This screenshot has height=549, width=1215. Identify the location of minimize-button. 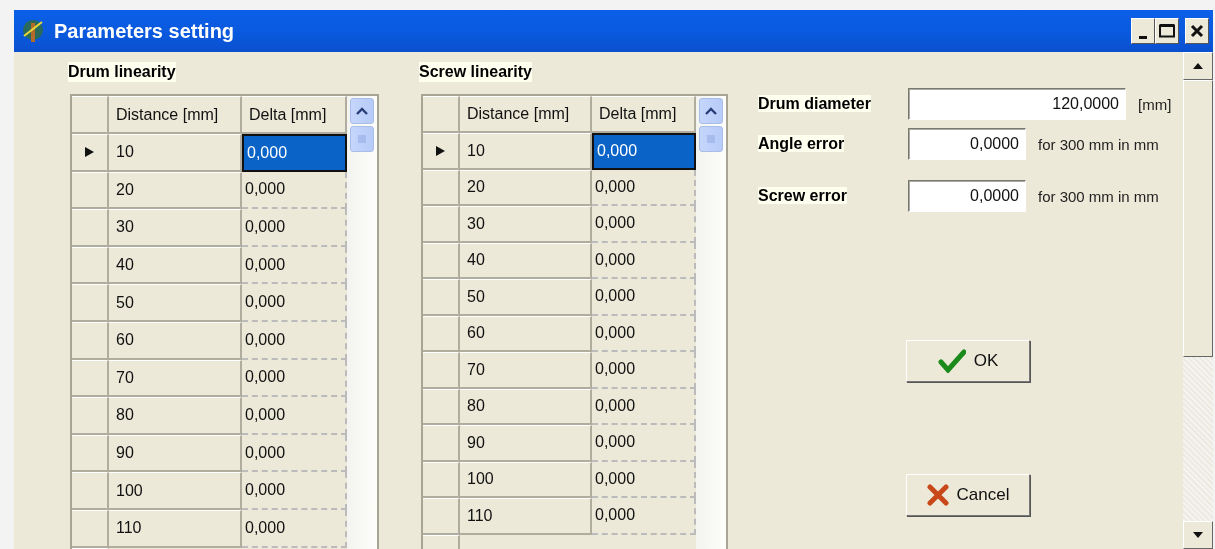
(1143, 31).